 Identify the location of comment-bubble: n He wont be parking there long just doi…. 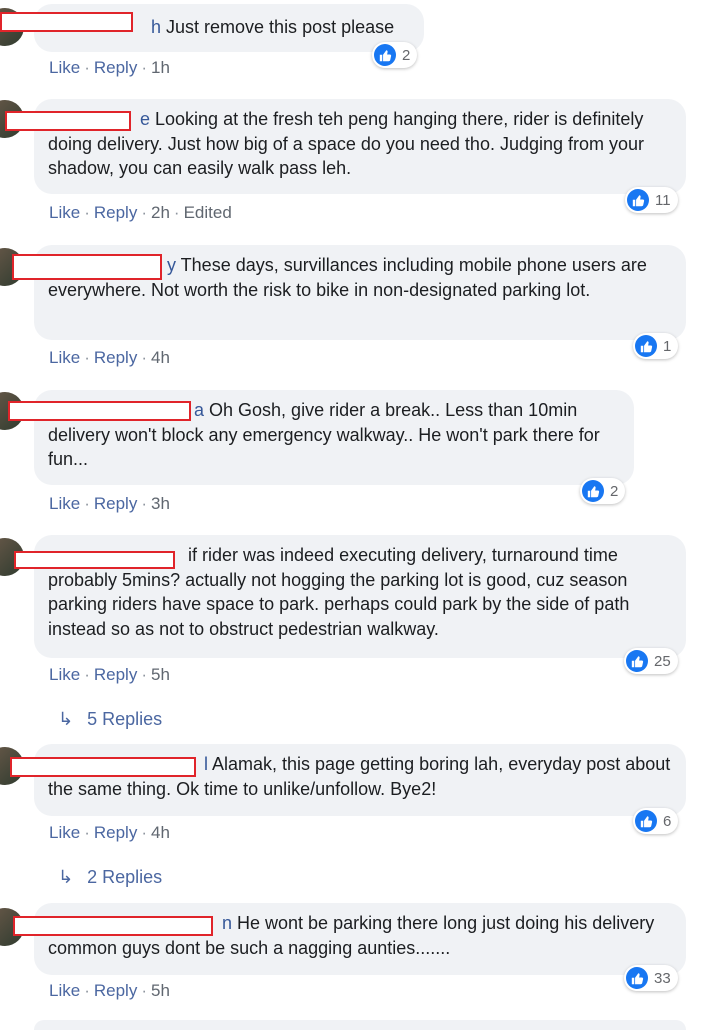
(360, 939).